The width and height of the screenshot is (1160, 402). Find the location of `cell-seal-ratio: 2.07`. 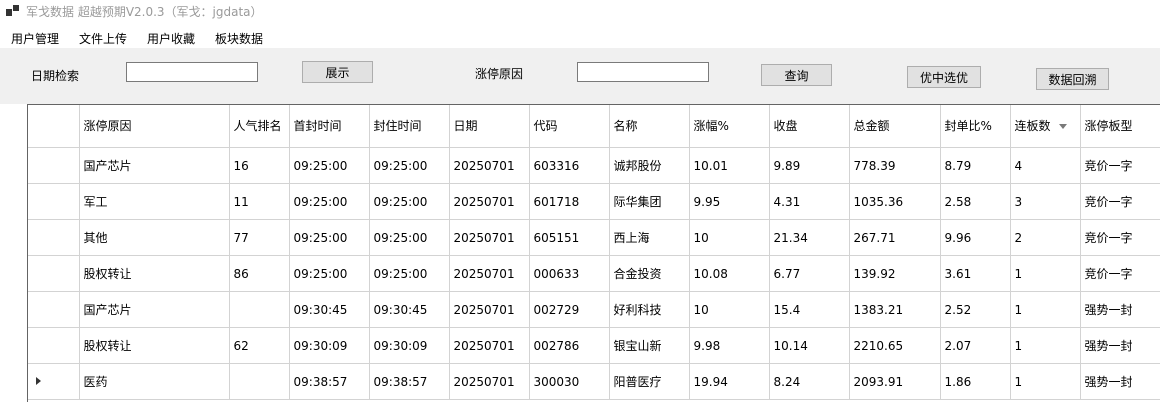

cell-seal-ratio: 2.07 is located at coordinates (975, 345).